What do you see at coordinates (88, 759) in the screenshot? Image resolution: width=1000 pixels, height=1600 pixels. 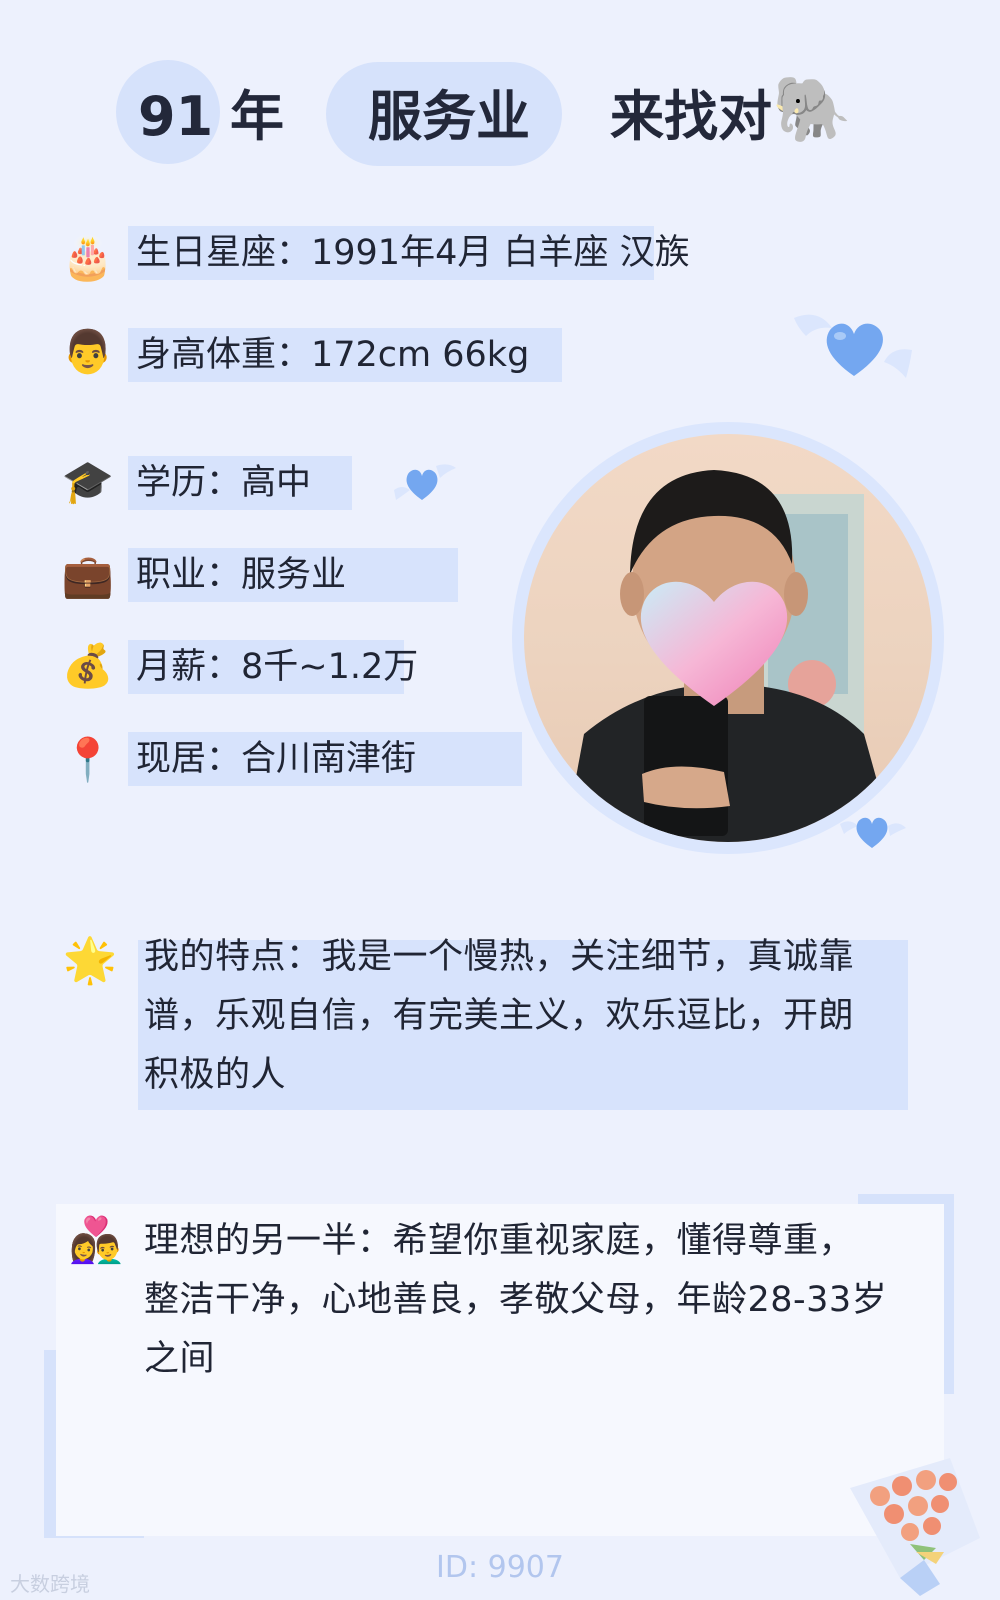 I see `location-pin-icon: 📍` at bounding box center [88, 759].